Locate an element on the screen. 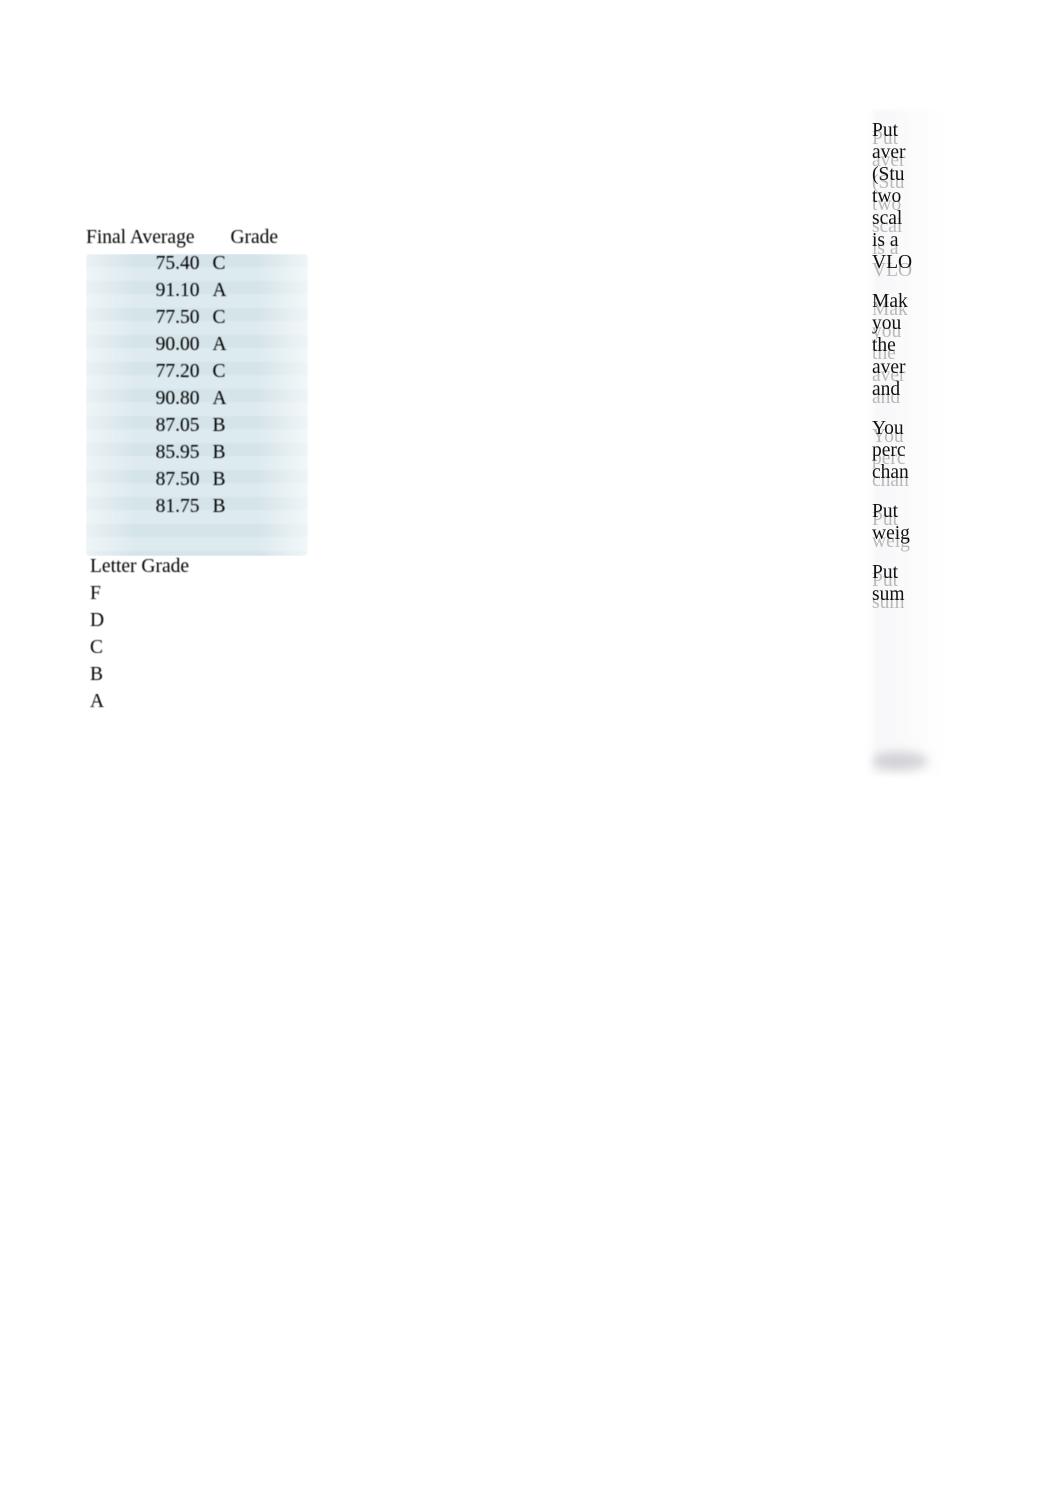 This screenshot has height=1506, width=1062. instruction-note-line-text: weig is located at coordinates (891, 533).